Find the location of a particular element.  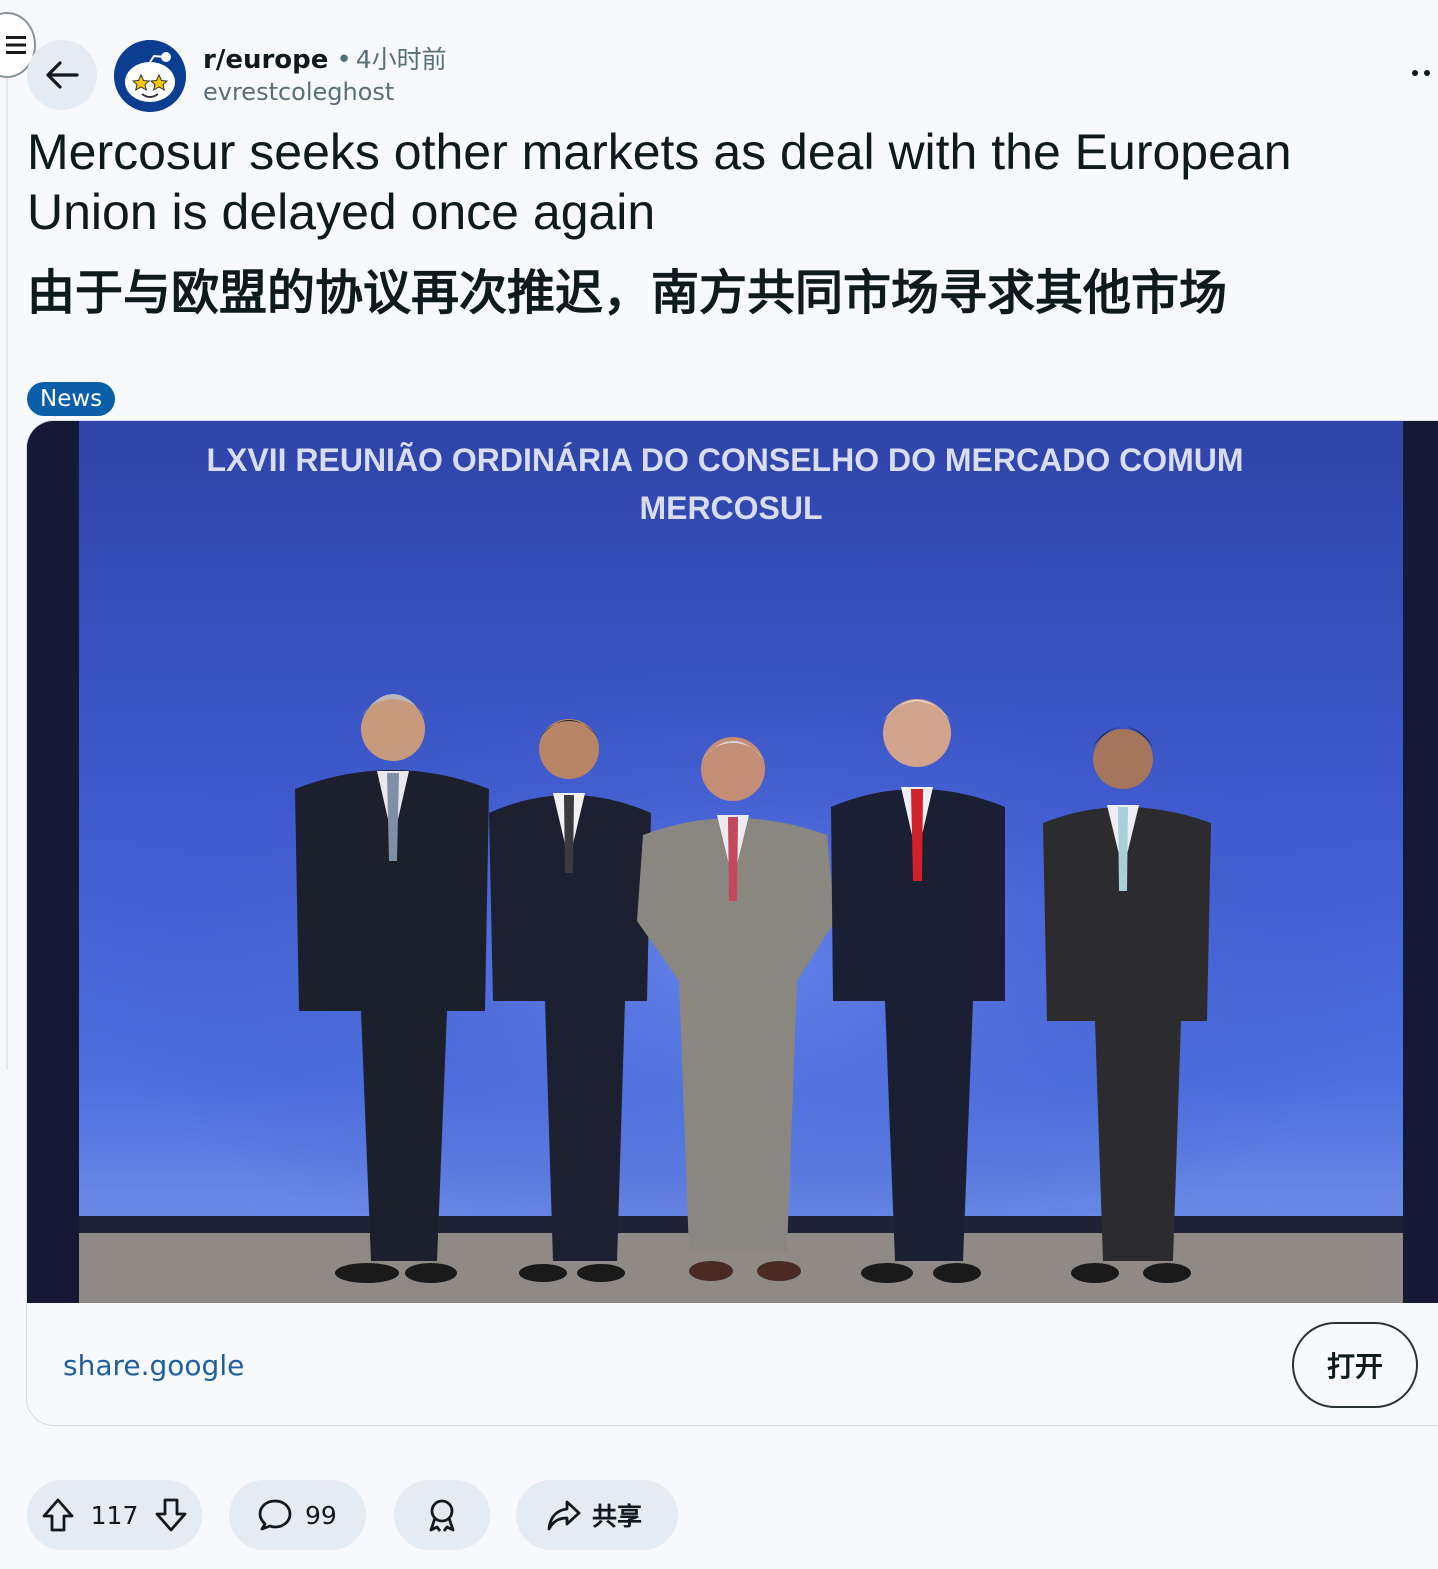

subreddit-name: r/europe is located at coordinates (265, 60).